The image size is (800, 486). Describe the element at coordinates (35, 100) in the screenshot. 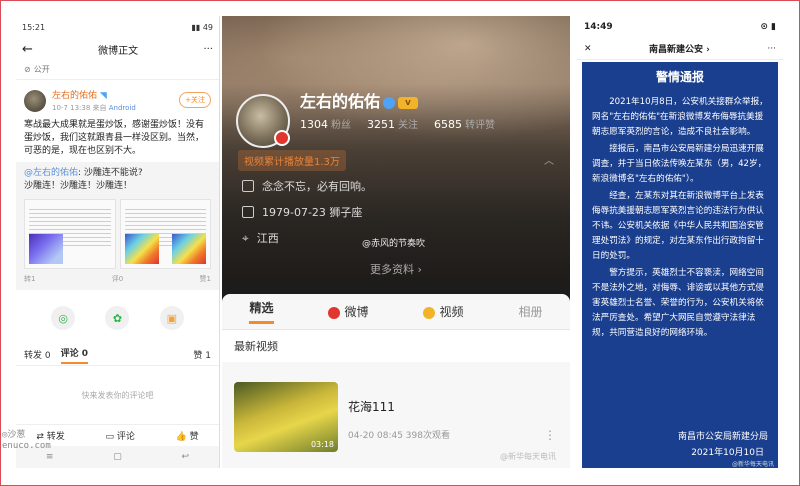

I see `avatar` at that location.